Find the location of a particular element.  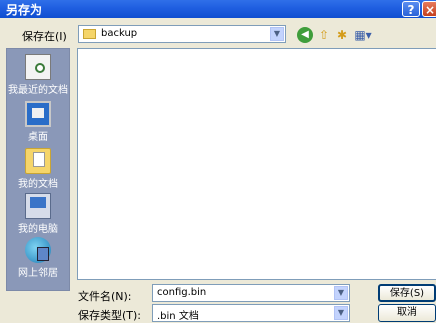

save-in-label: 保存在(I) is located at coordinates (44, 36).